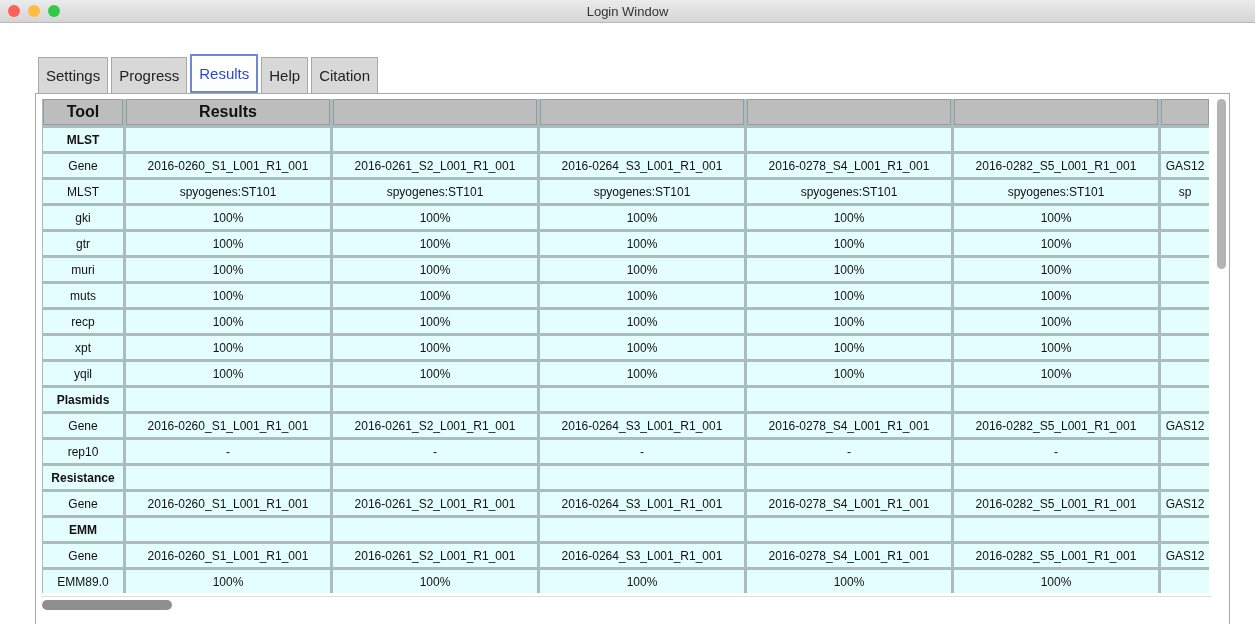 This screenshot has width=1255, height=624. Describe the element at coordinates (83, 269) in the screenshot. I see `tool-cell: muri` at that location.